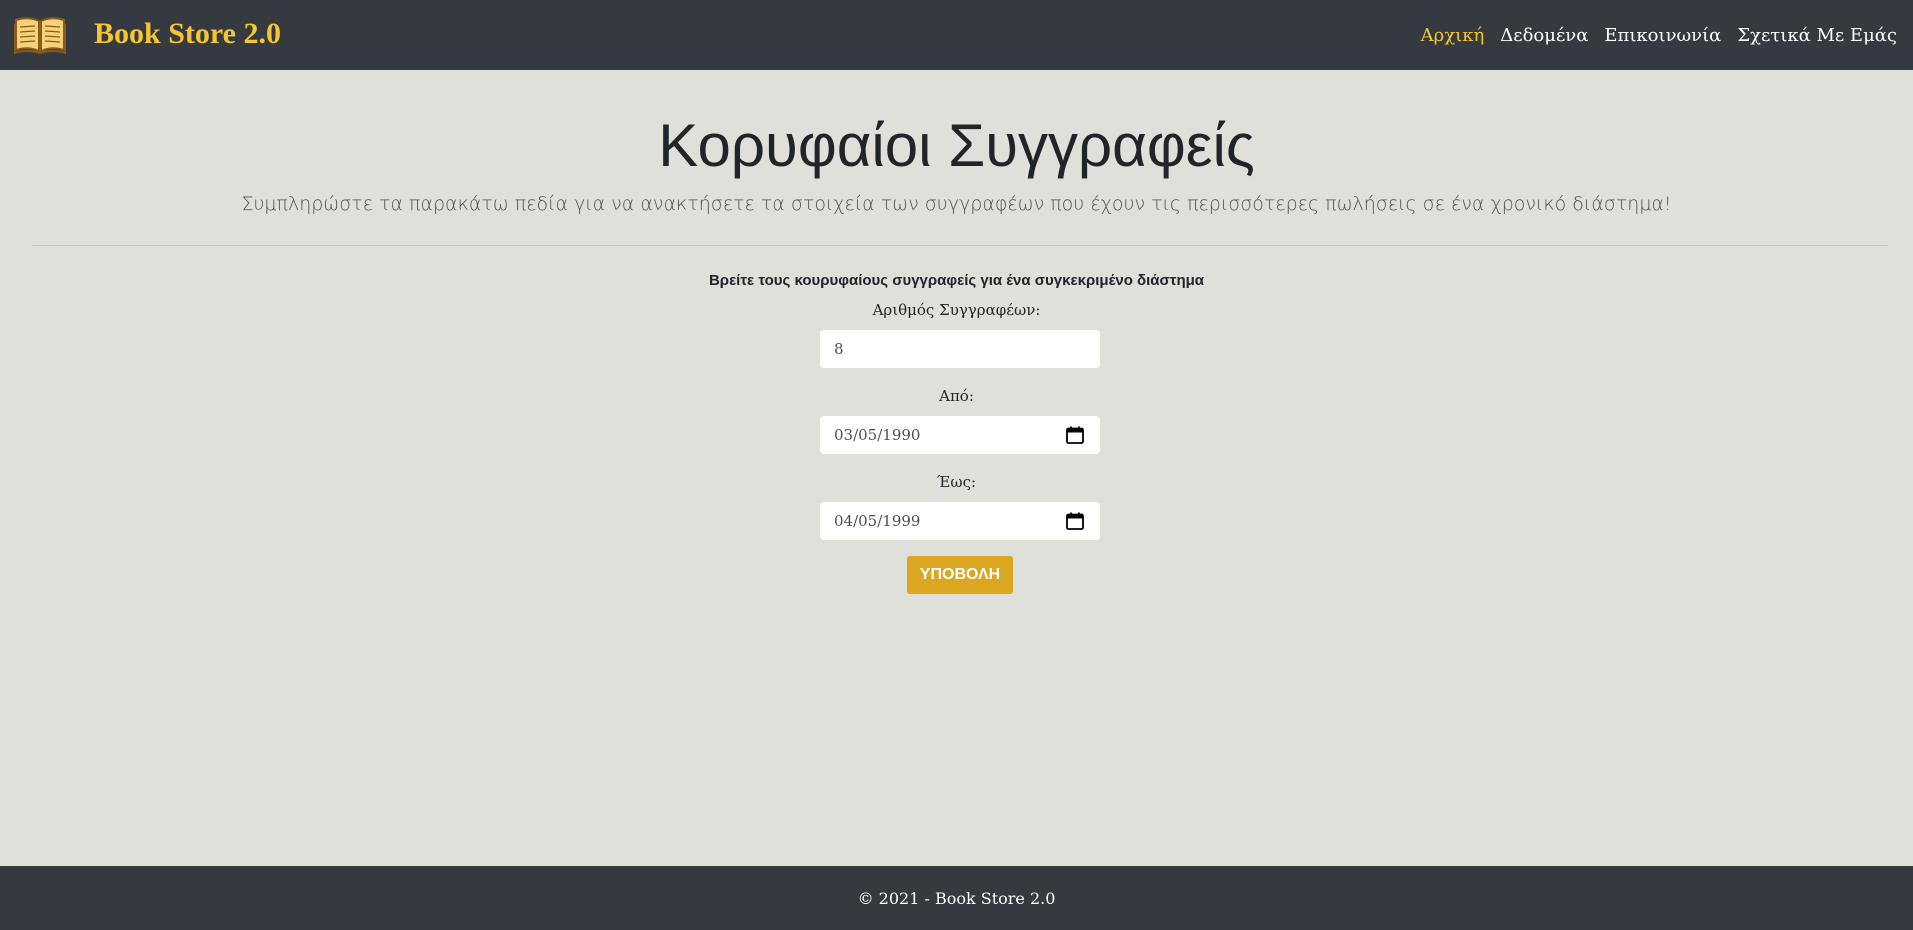  What do you see at coordinates (956, 482) in the screenshot?
I see `to-date-label: Έως:` at bounding box center [956, 482].